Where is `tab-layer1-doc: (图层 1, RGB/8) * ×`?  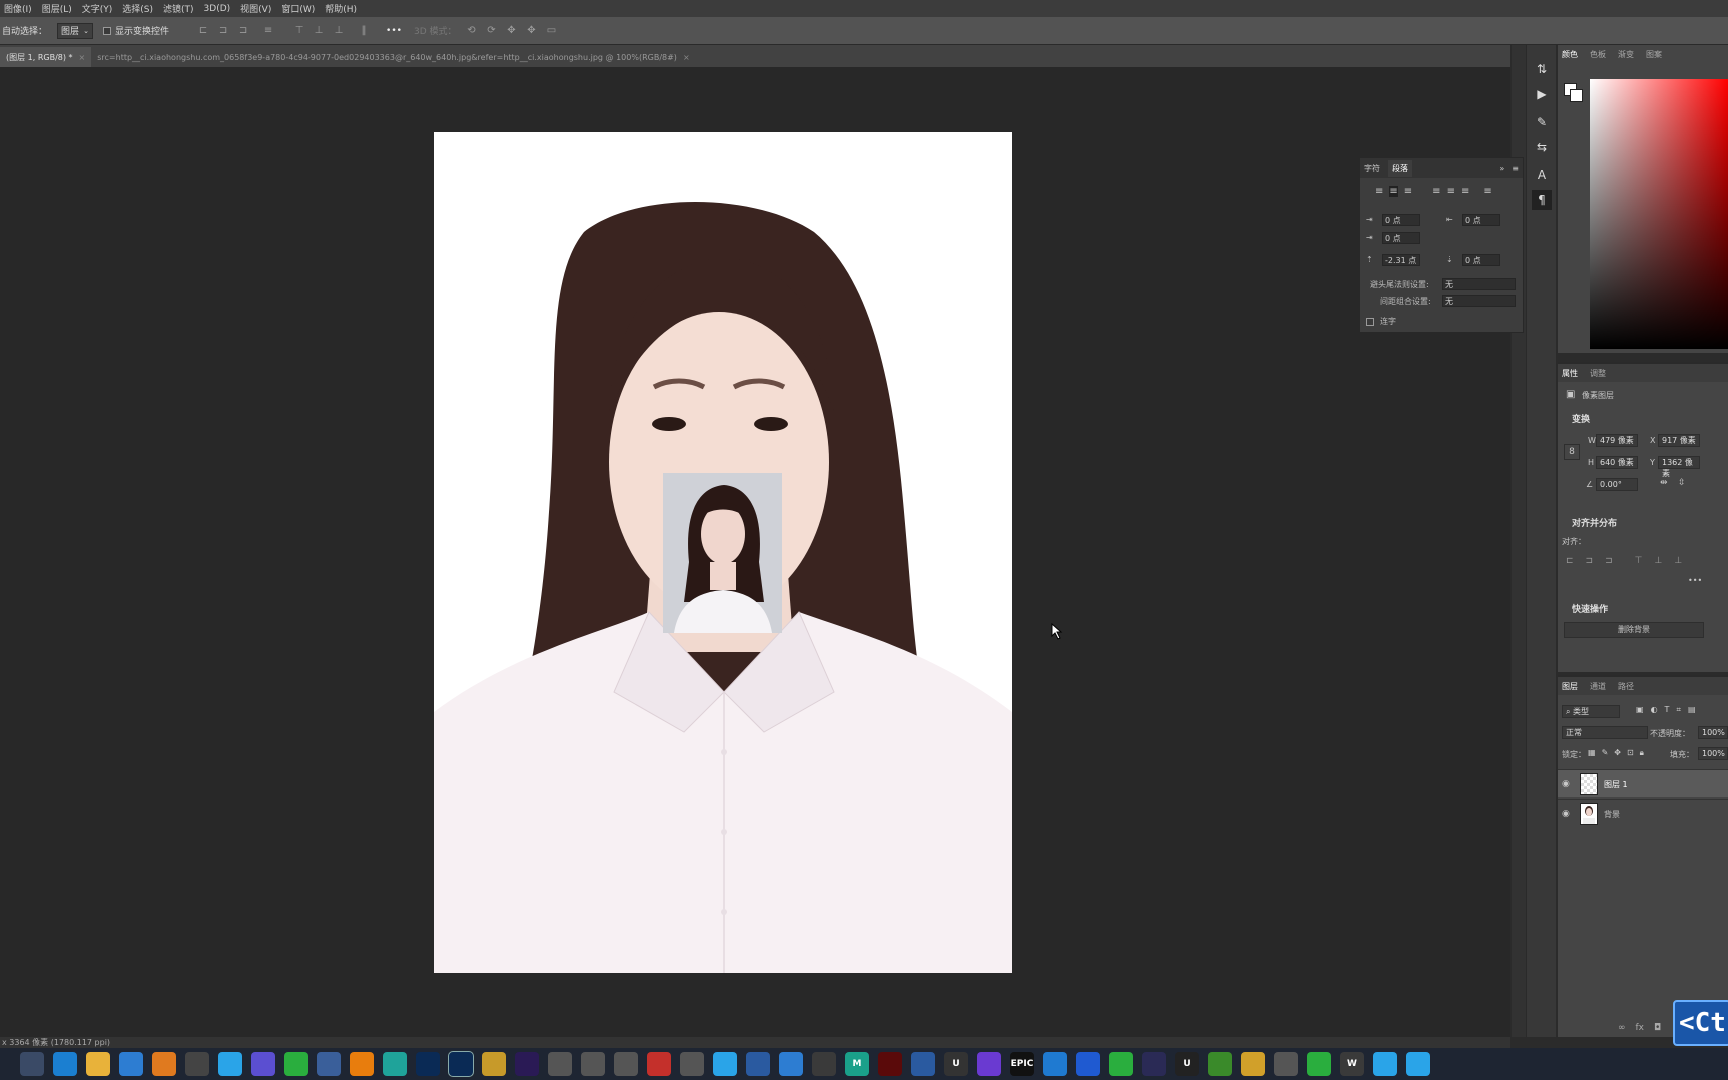 tab-layer1-doc: (图层 1, RGB/8) * × is located at coordinates (46, 57).